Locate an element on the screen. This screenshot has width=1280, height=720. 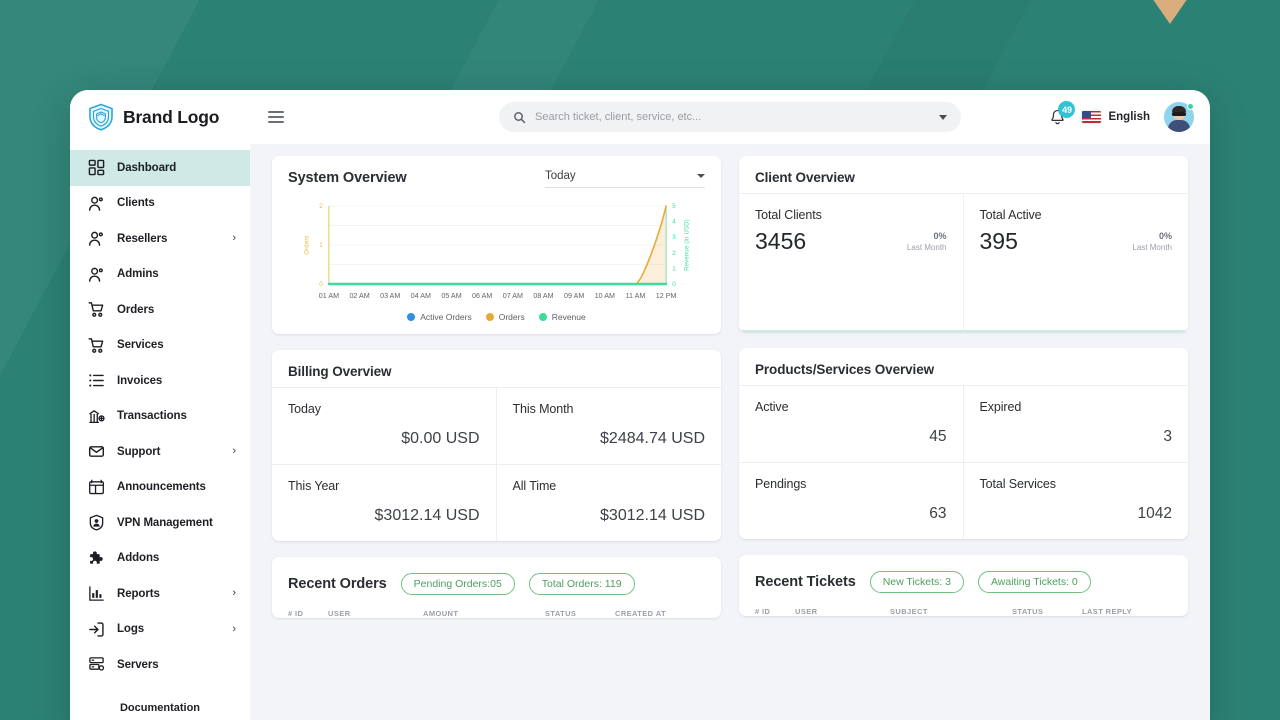
admins-icon is located at coordinates (96, 274).